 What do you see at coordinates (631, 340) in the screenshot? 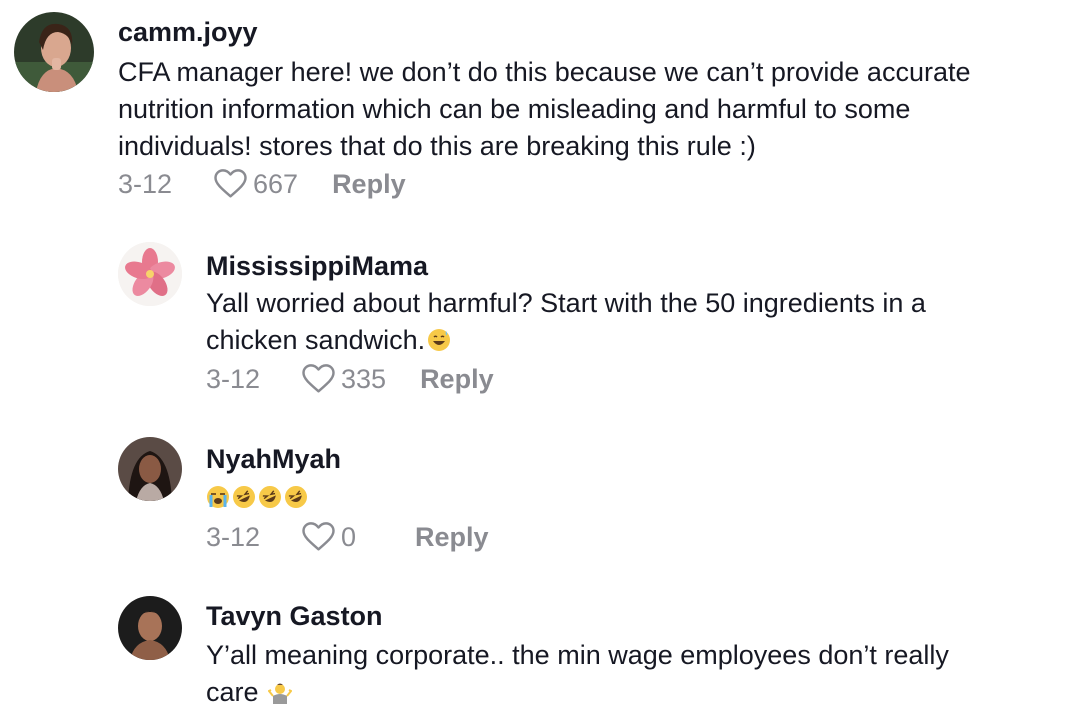
I see `comment-text-line: chicken sandwich.` at bounding box center [631, 340].